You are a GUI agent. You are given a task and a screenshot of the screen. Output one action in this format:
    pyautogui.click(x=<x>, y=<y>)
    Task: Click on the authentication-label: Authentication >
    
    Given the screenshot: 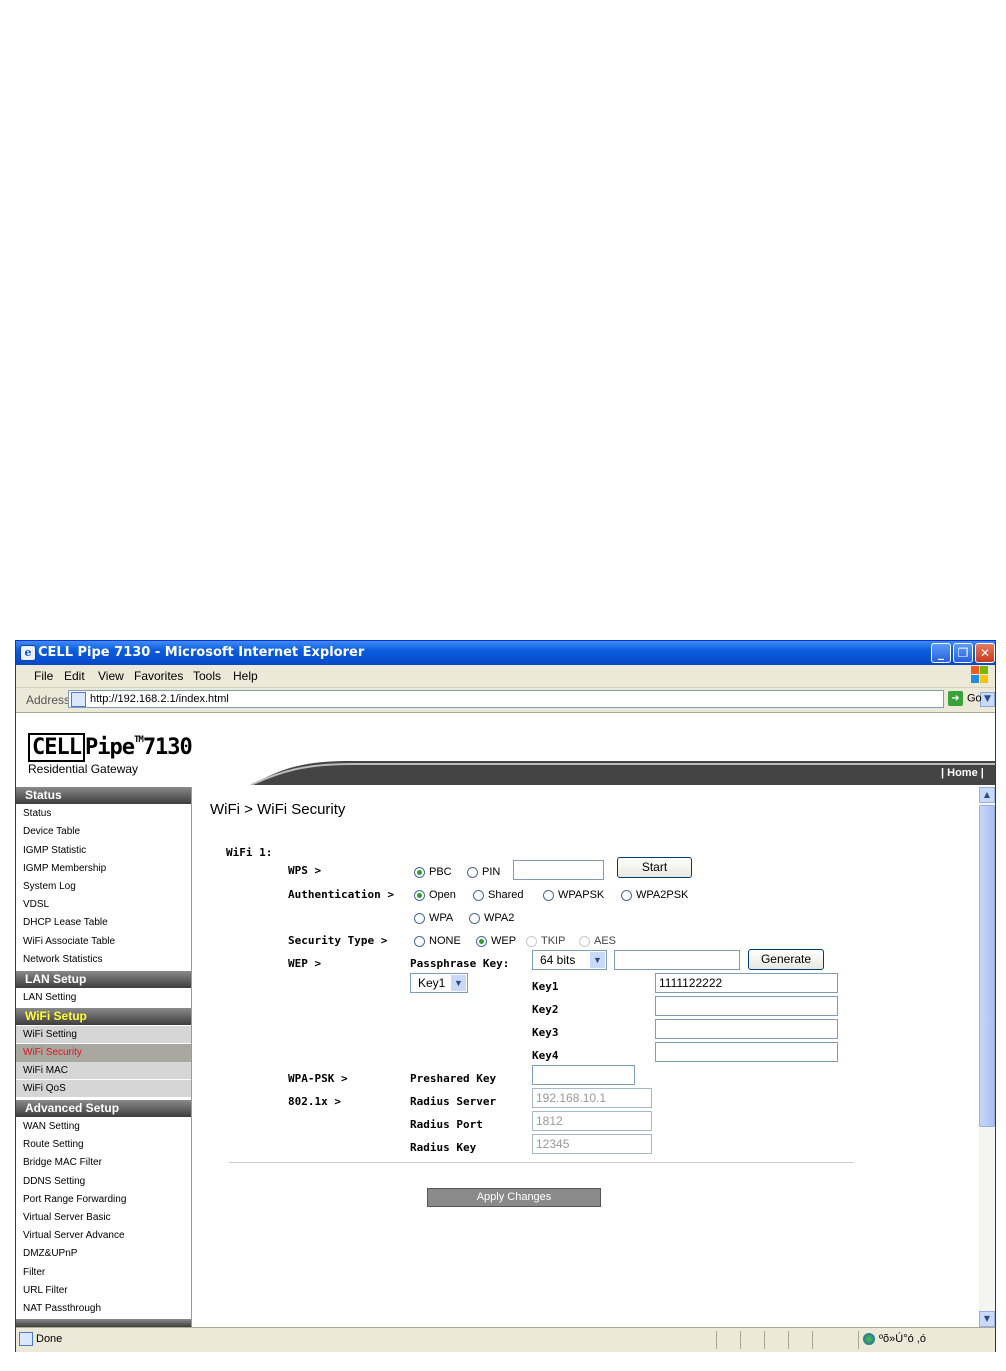 What is the action you would take?
    pyautogui.click(x=341, y=894)
    